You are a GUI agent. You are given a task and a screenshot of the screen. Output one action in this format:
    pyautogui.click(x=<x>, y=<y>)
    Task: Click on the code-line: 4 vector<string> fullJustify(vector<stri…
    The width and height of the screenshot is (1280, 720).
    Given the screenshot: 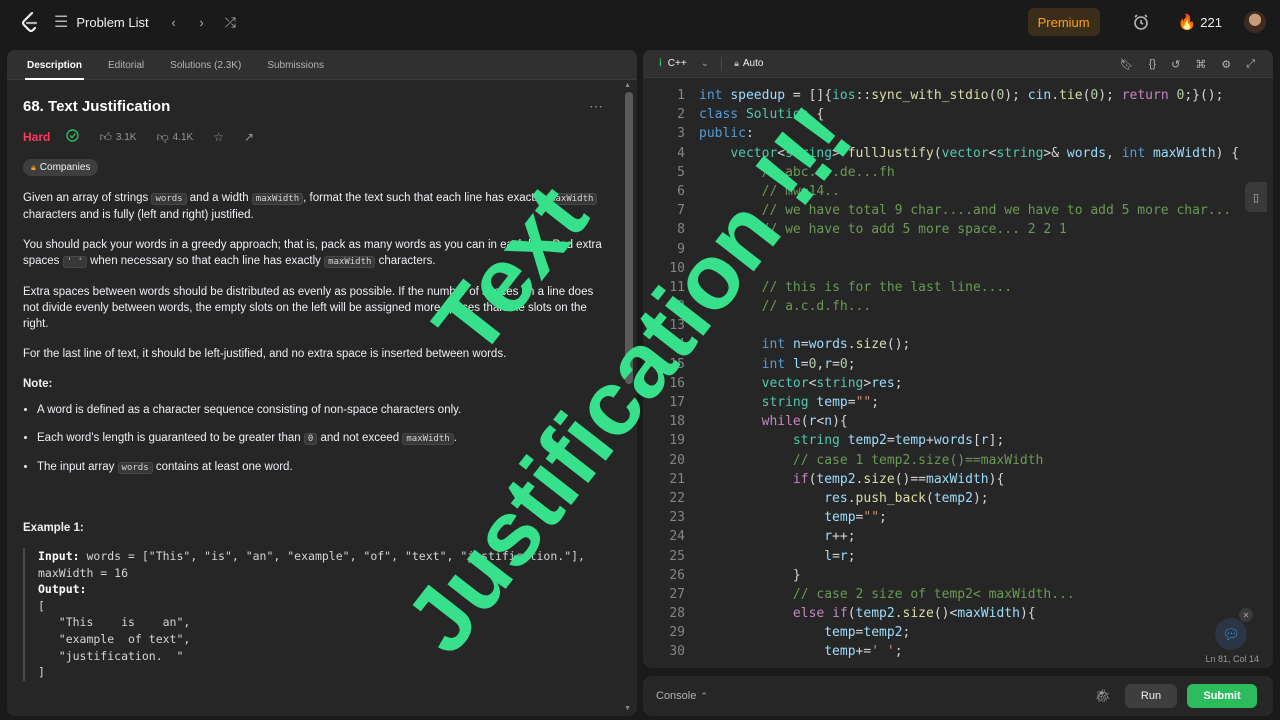 What is the action you would take?
    pyautogui.click(x=958, y=153)
    